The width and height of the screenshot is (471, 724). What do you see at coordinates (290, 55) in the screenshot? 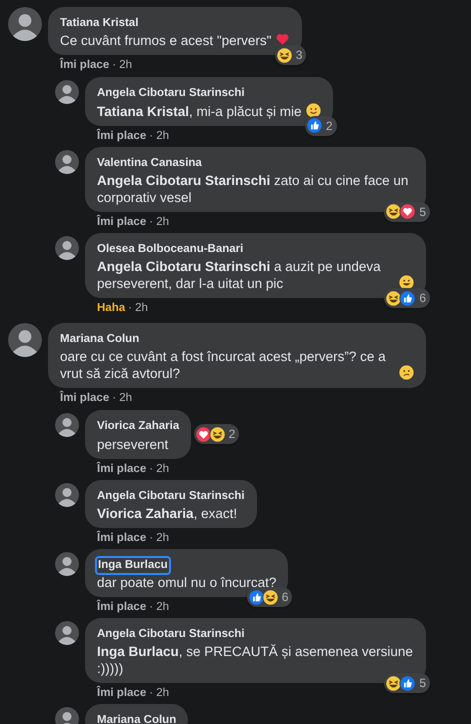
I see `reaction-summary: 3` at bounding box center [290, 55].